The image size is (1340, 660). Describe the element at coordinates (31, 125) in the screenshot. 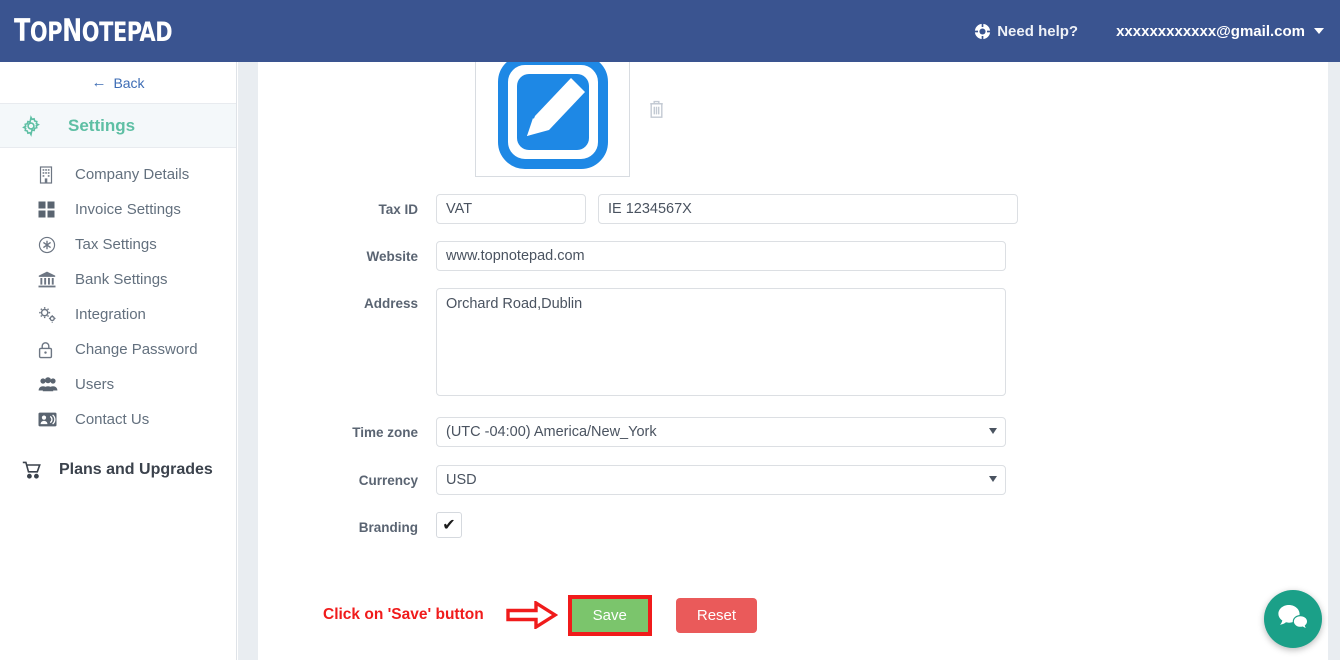

I see `gear-icon` at that location.